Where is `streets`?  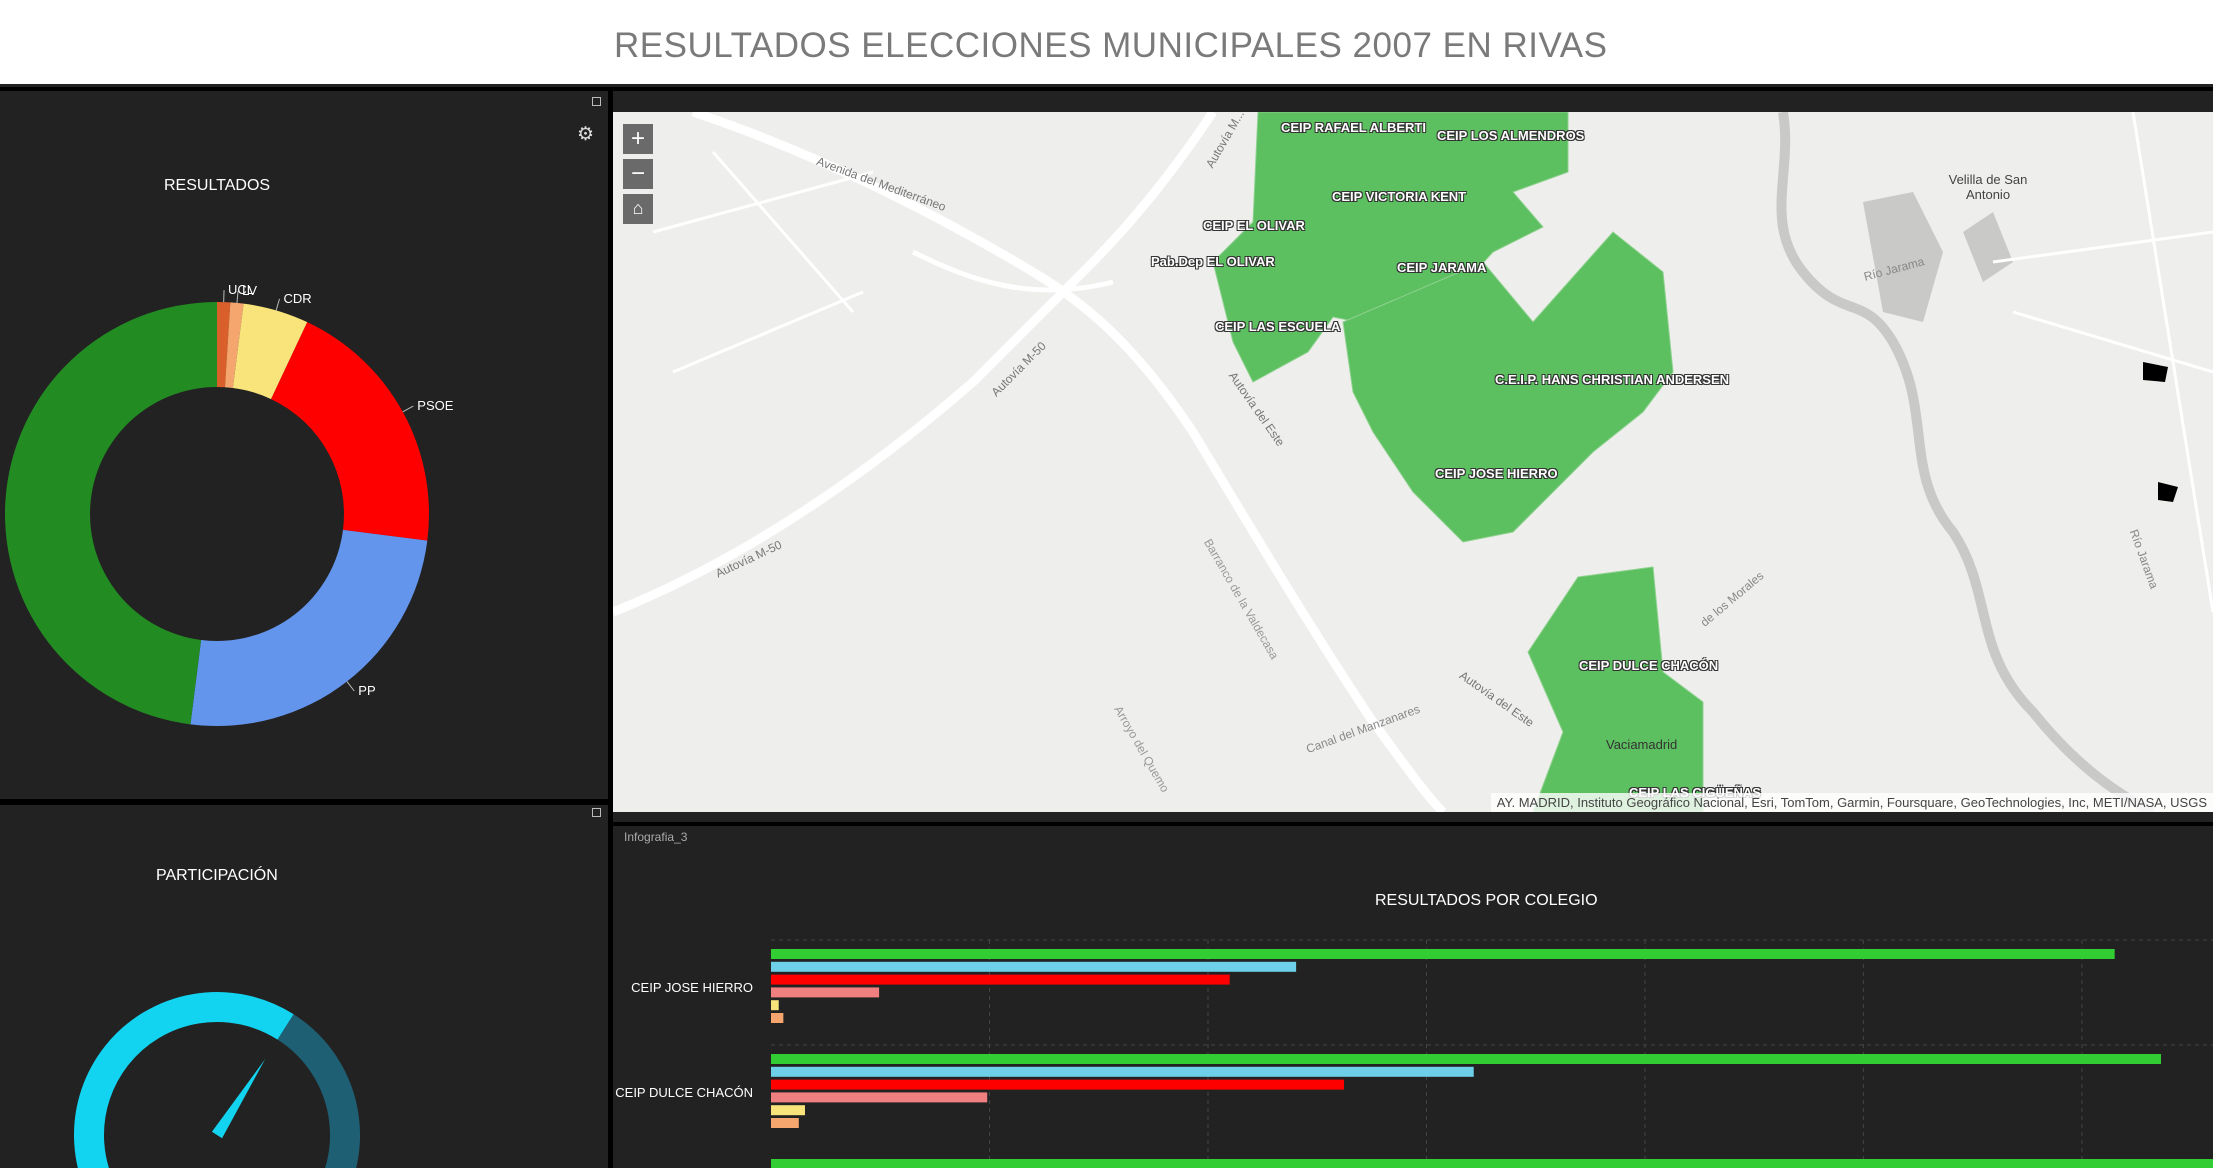
streets is located at coordinates (763, 262).